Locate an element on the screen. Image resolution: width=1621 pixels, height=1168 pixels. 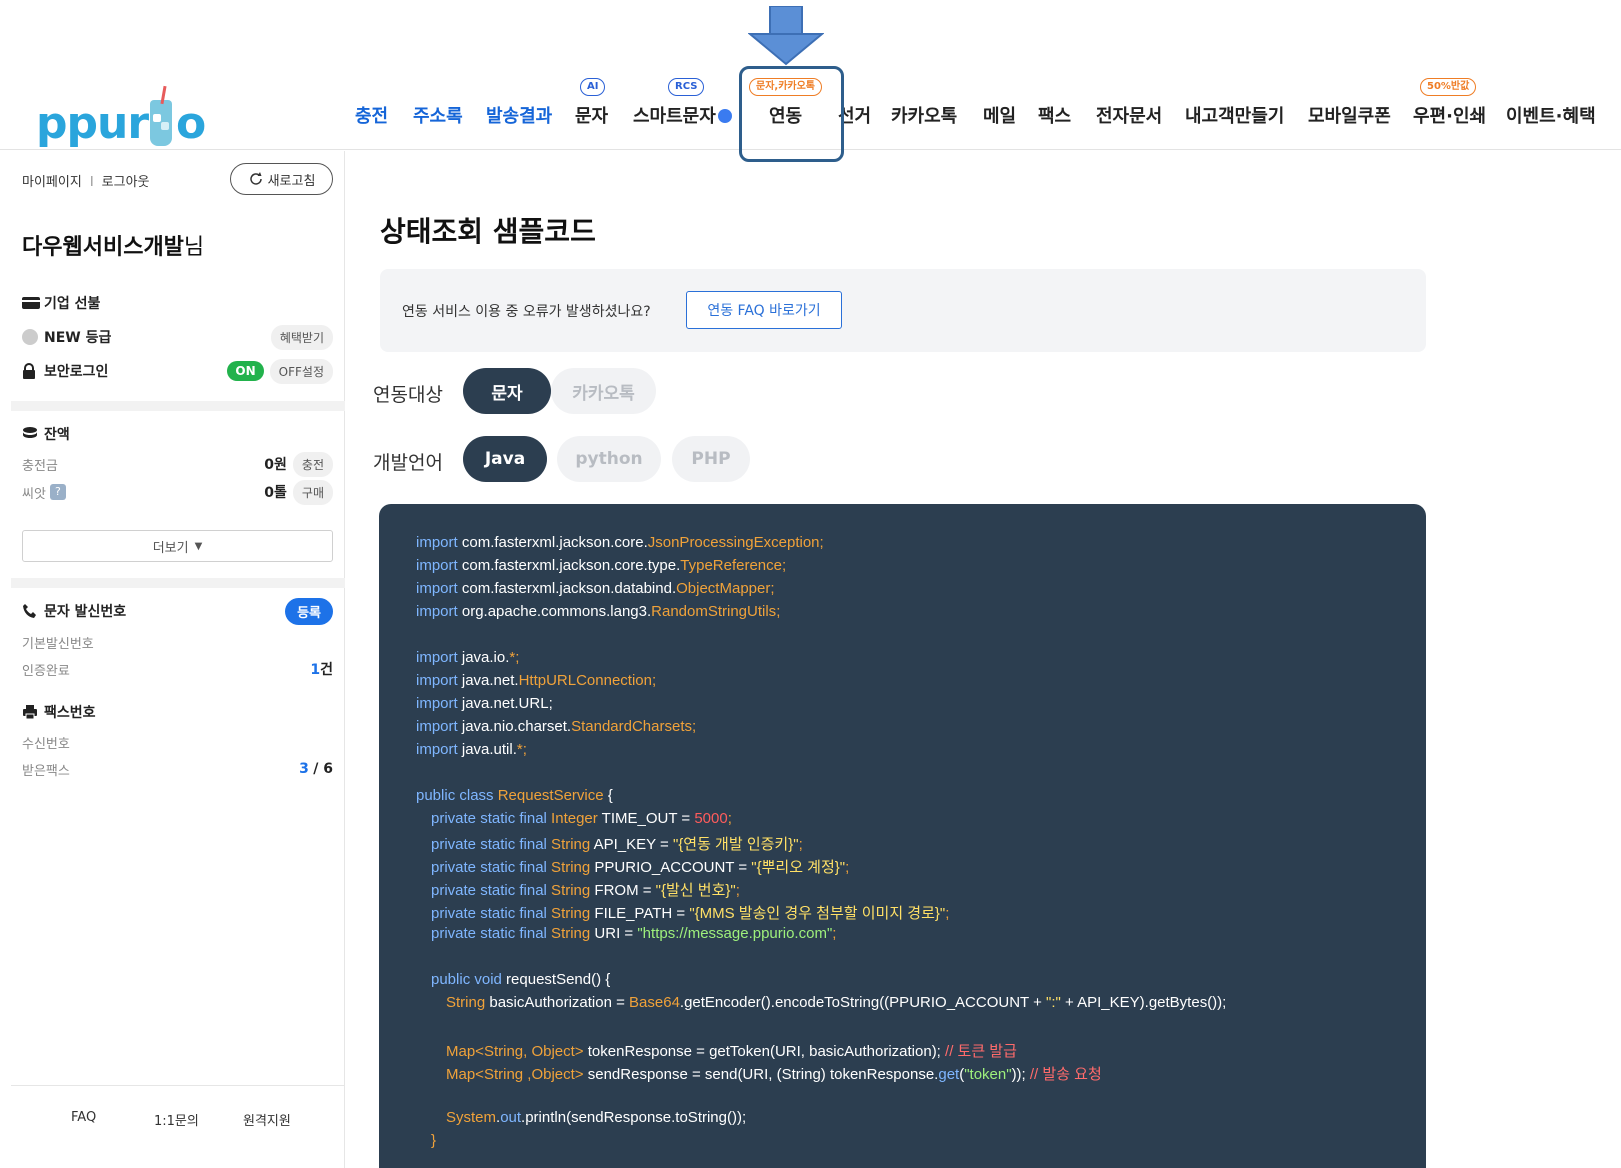
code-token: "https://message.ppurio.com" is located at coordinates (735, 933).